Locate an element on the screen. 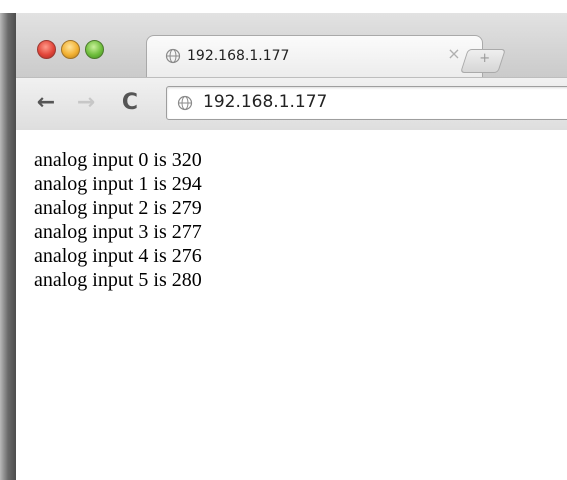 The height and width of the screenshot is (480, 567). list-item: analog input 2 is 279 is located at coordinates (118, 208).